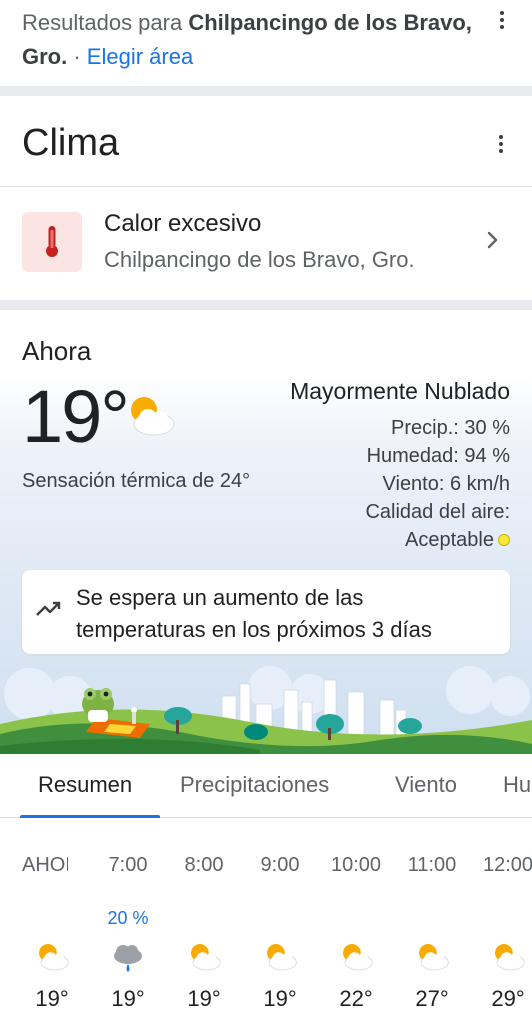 This screenshot has height=1024, width=532. I want to click on tab-precipitaciones: Precipitaciones, so click(254, 785).